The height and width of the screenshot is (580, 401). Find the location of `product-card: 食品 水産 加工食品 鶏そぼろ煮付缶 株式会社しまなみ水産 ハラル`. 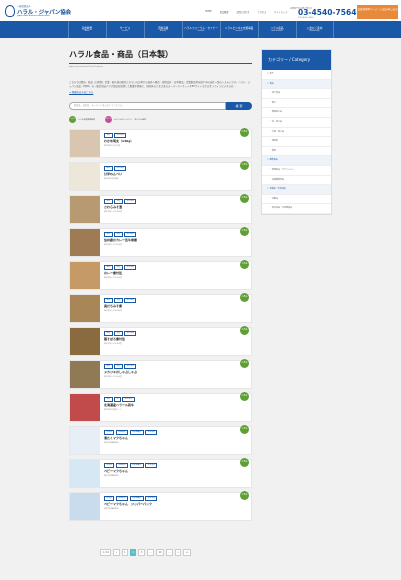

product-card: 食品 水産 加工食品 鶏そぼろ煮付缶 株式会社しまなみ水産 ハラル is located at coordinates (160, 341).